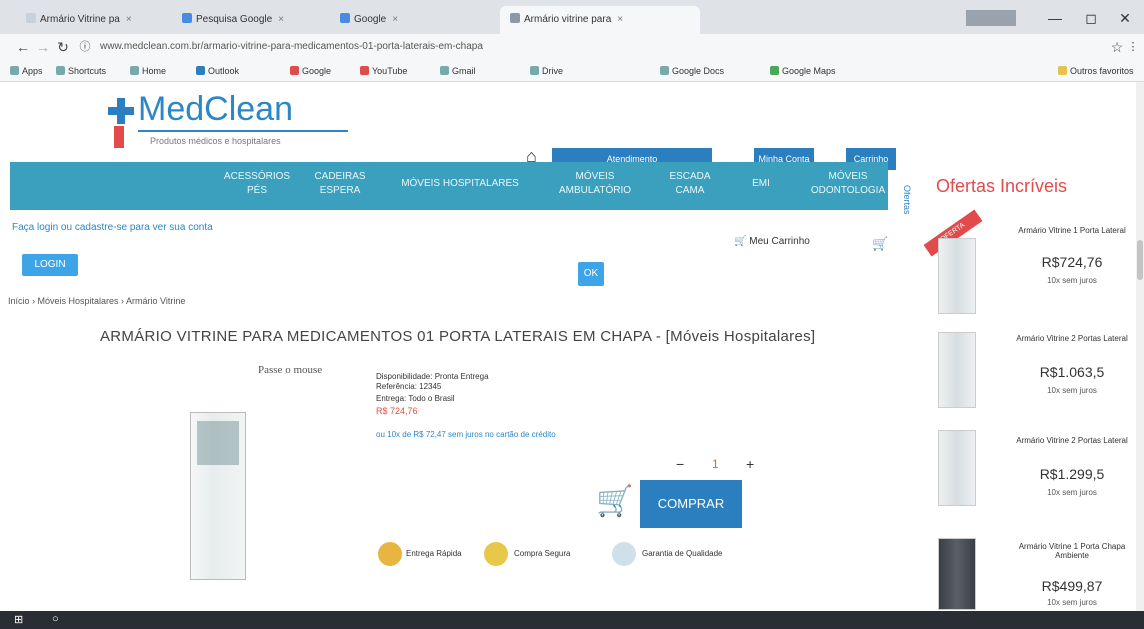 The width and height of the screenshot is (1144, 629). I want to click on quantity-input: 1, so click(715, 464).